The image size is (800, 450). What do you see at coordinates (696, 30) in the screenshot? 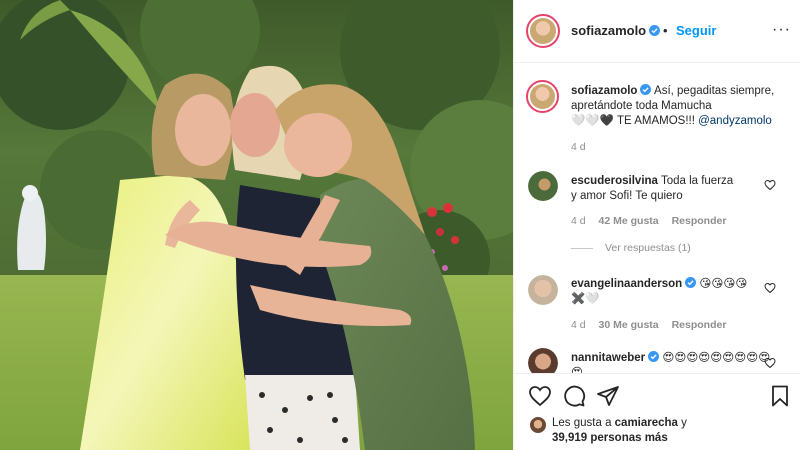
I see `follow-button: Seguir` at bounding box center [696, 30].